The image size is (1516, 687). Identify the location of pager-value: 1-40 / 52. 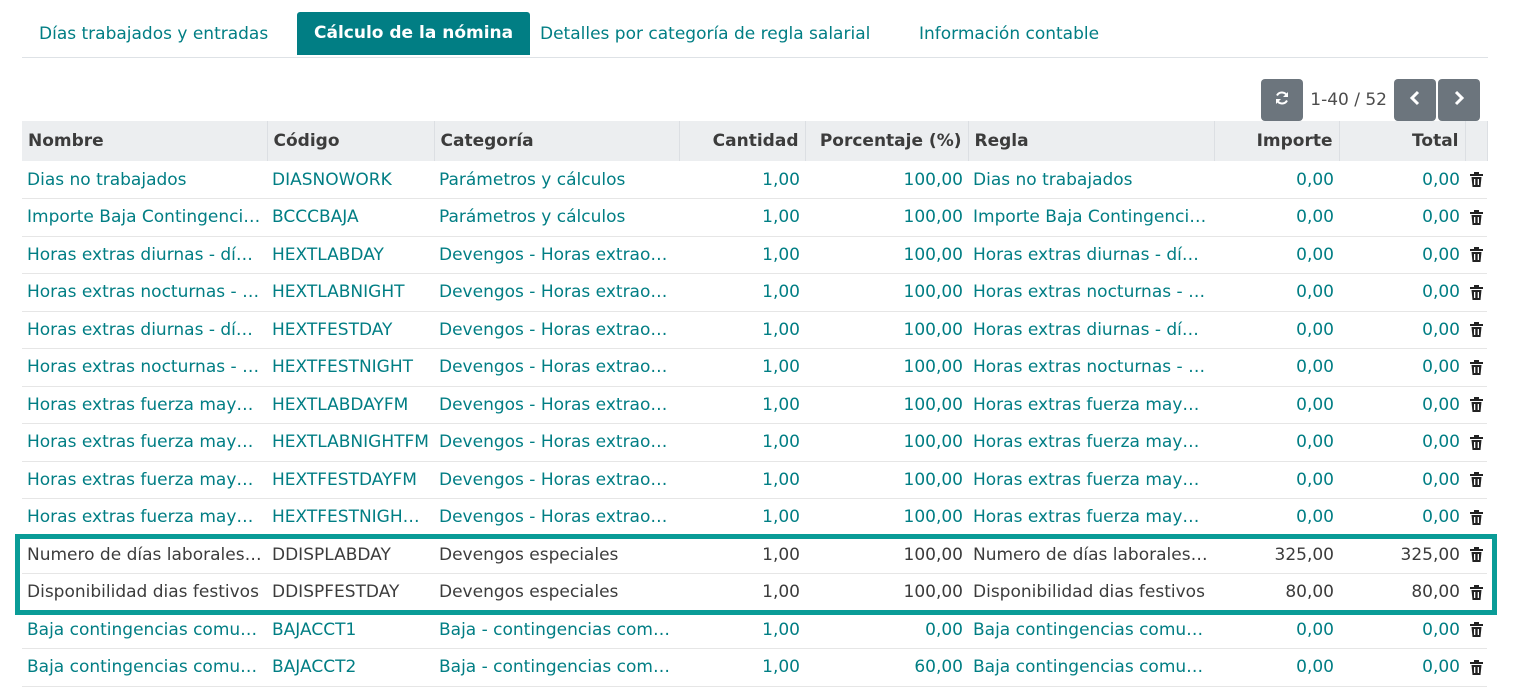
(1348, 100).